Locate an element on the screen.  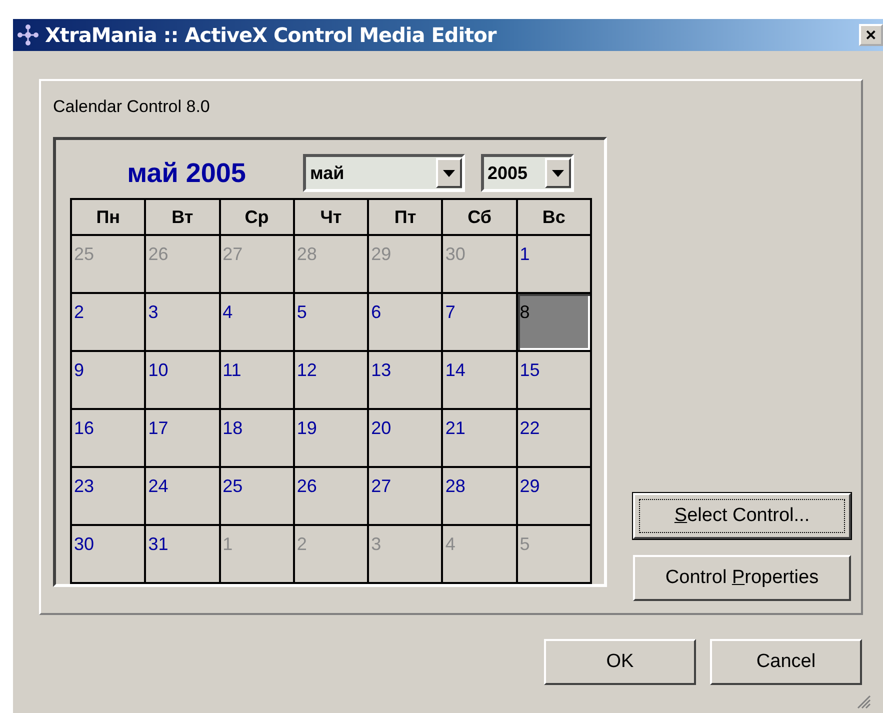
day-cell: 24 is located at coordinates (182, 496).